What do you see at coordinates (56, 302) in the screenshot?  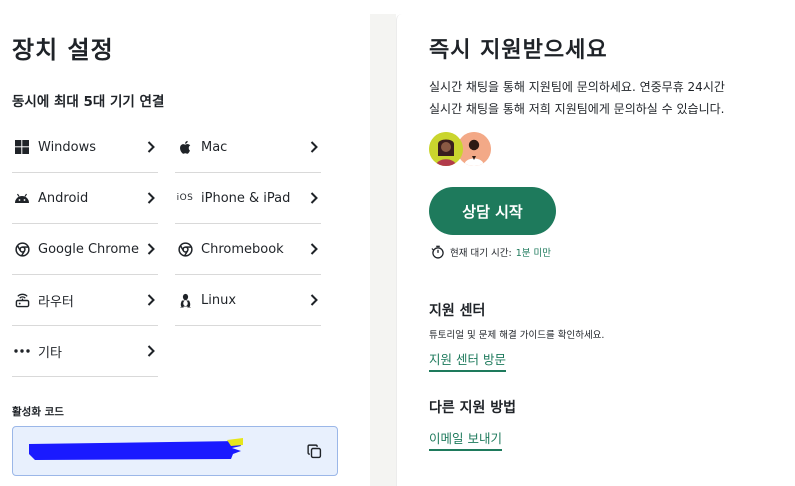 I see `device-label: 라우터` at bounding box center [56, 302].